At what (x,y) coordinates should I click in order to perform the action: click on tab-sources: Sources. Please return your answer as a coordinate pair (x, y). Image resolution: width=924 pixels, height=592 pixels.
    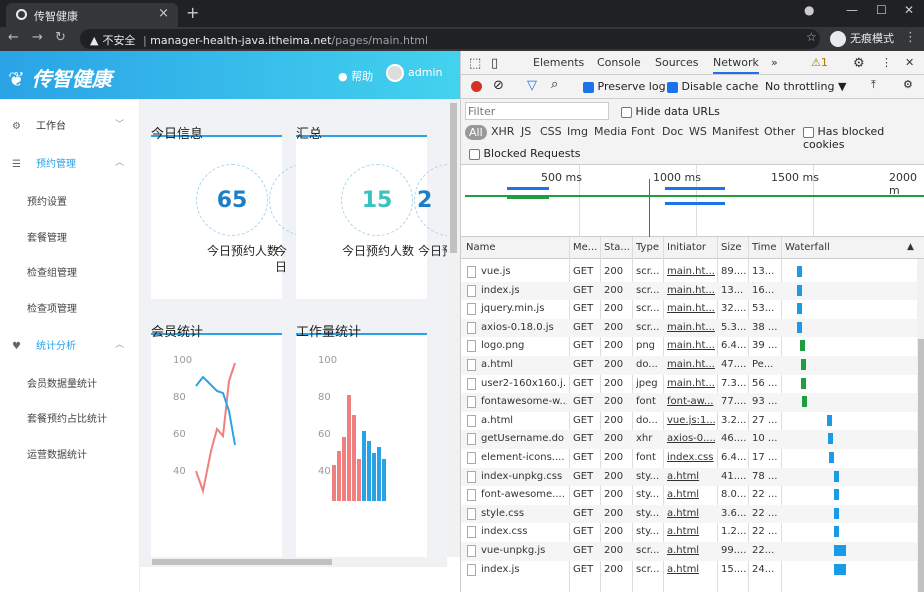
    Looking at the image, I should click on (677, 62).